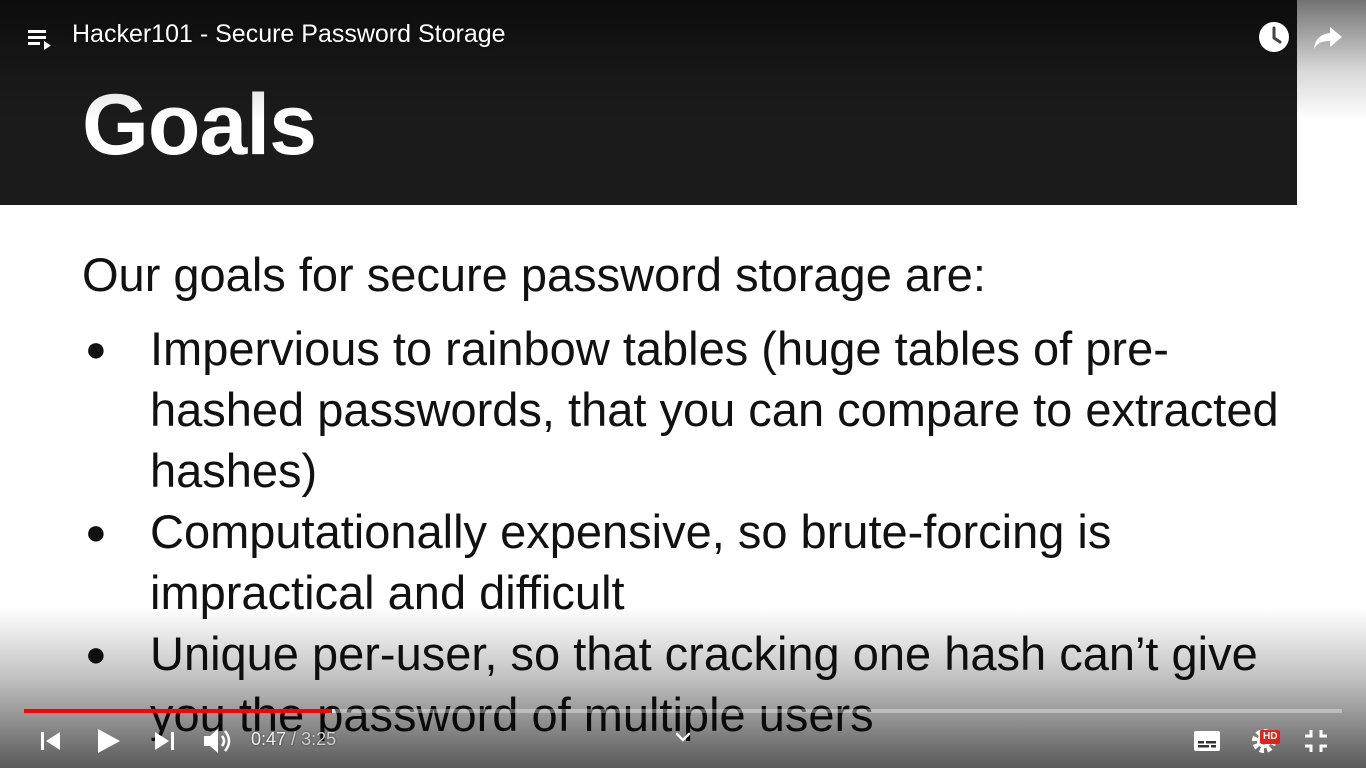  Describe the element at coordinates (199, 125) in the screenshot. I see `slide-title: Goals` at that location.